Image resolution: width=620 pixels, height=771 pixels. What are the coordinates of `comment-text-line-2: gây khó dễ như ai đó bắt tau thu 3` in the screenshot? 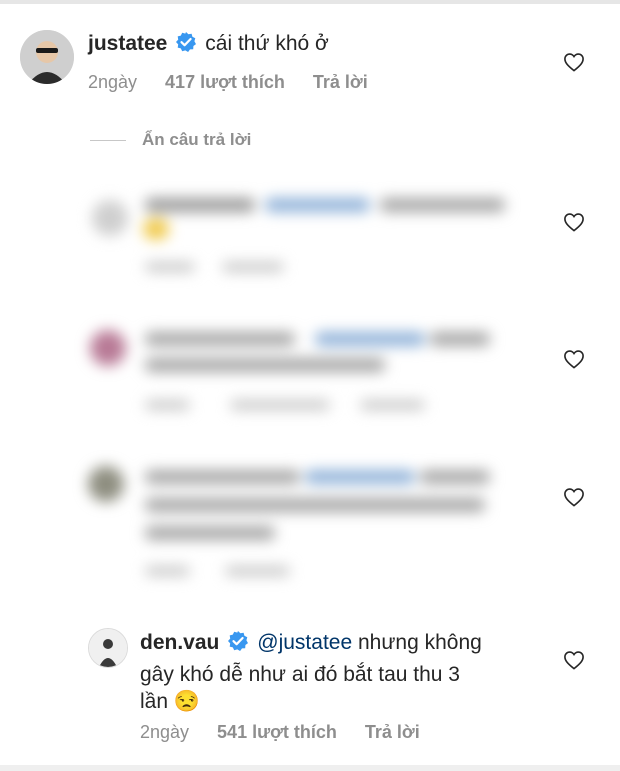 It's located at (300, 674).